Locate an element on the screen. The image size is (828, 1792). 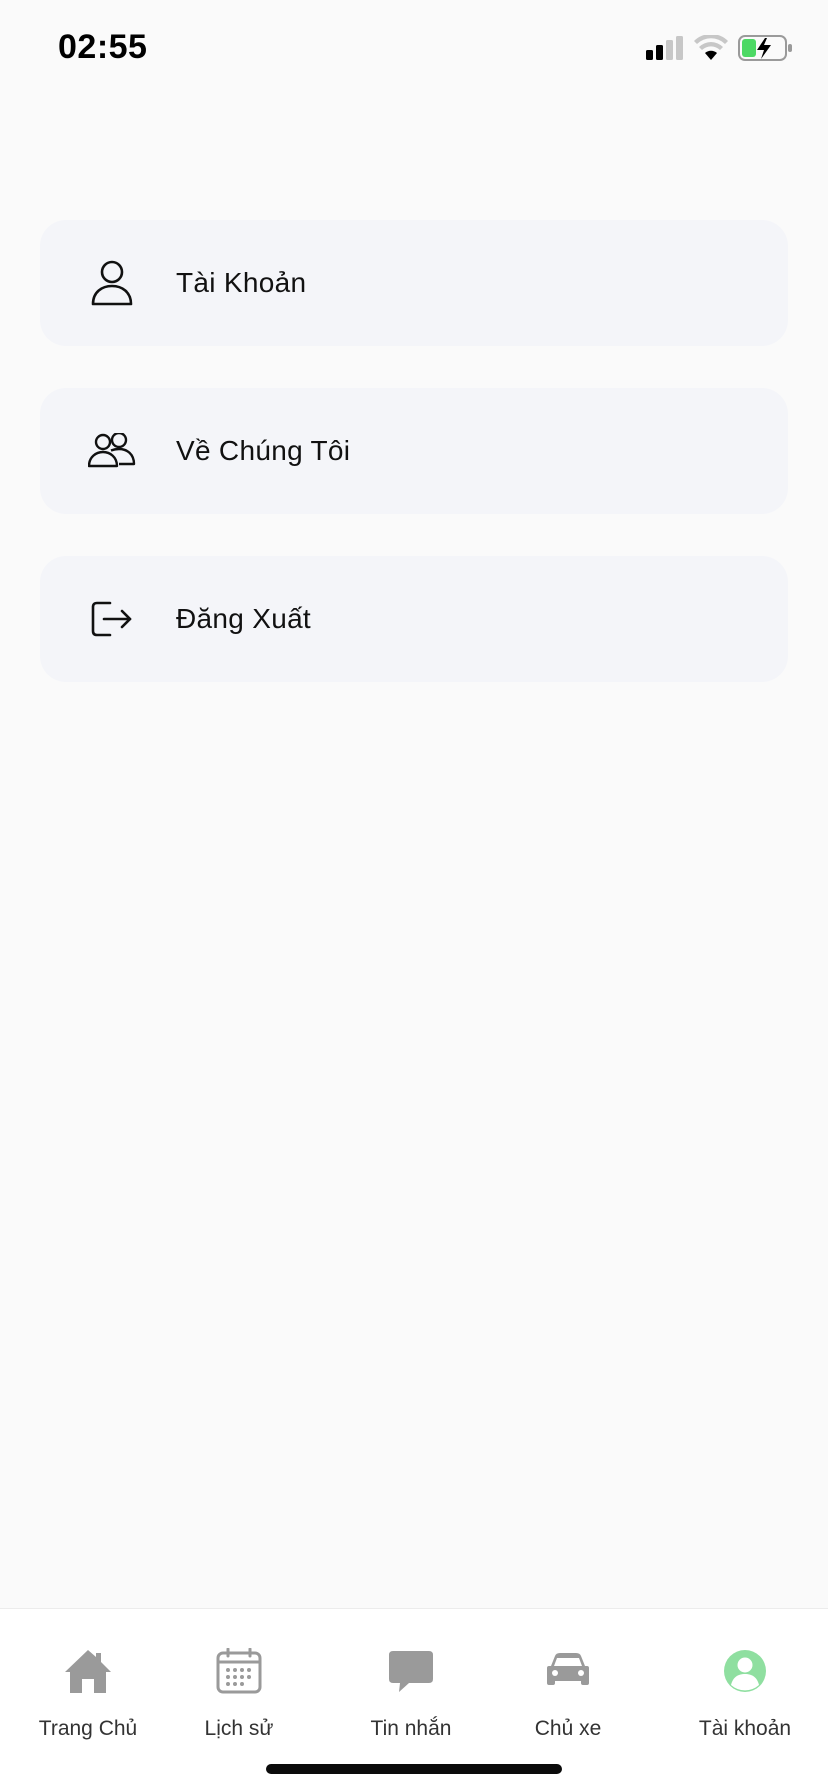
tab-car-owner-label: Chủ xe is located at coordinates (568, 1728).